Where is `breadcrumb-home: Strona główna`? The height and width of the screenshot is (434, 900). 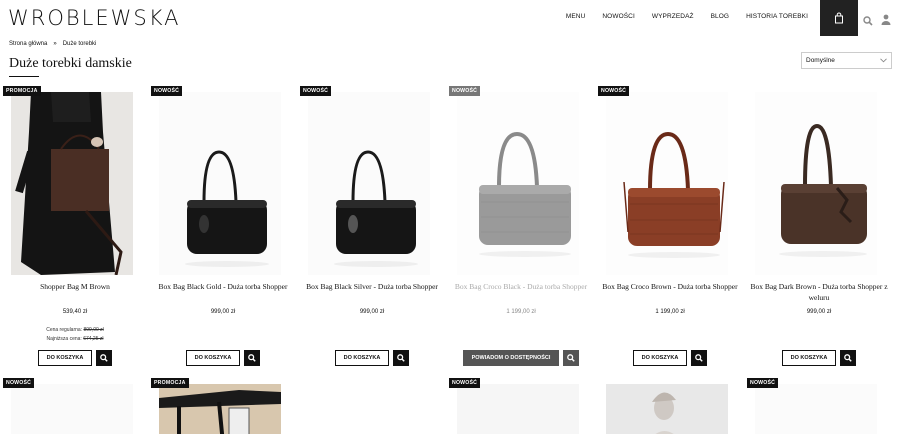
breadcrumb-home: Strona główna is located at coordinates (28, 44).